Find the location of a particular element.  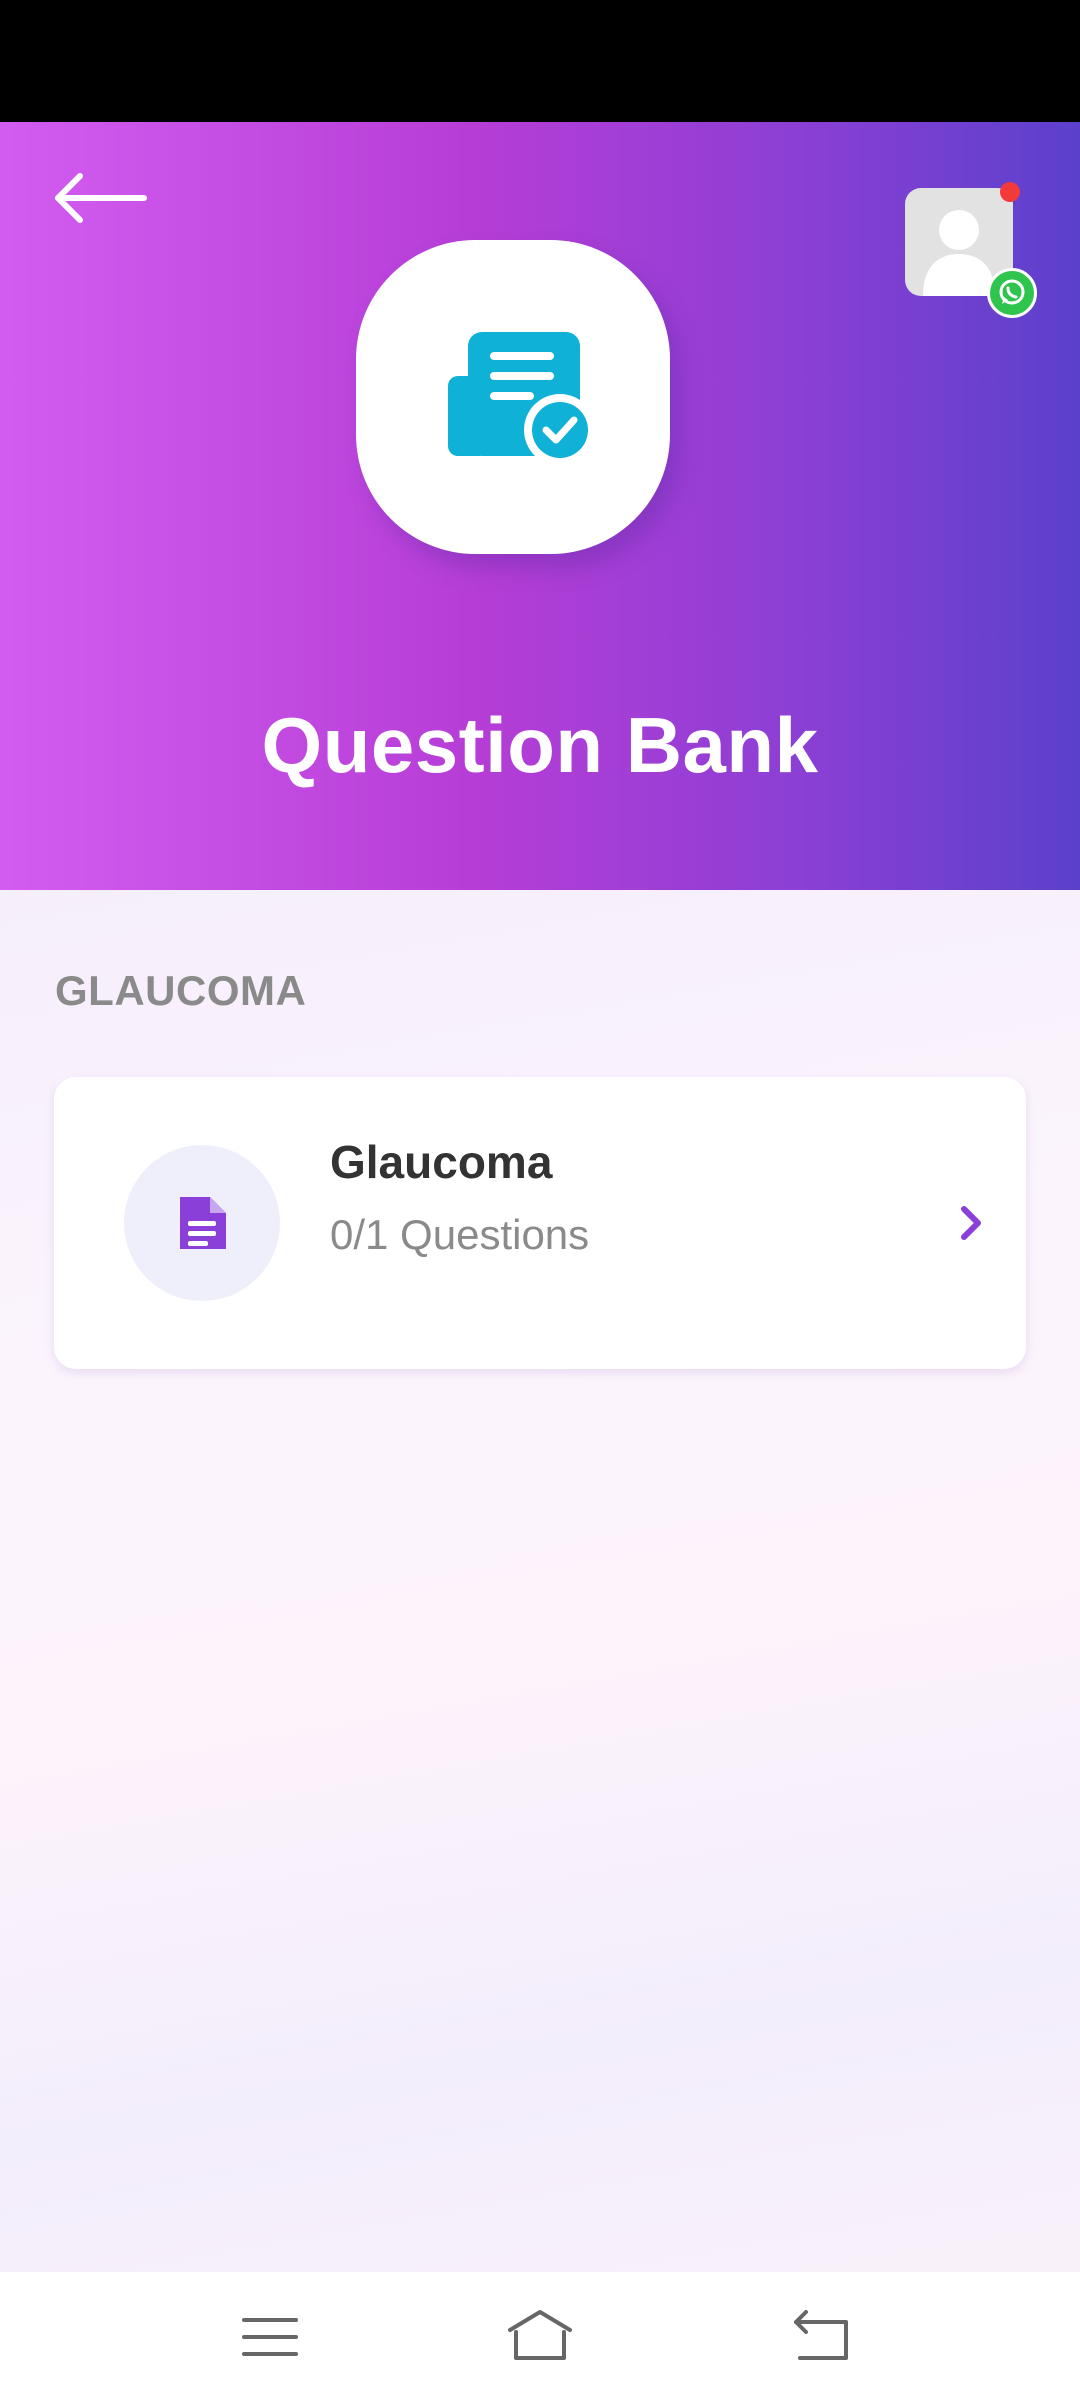

home-icon is located at coordinates (540, 2335).